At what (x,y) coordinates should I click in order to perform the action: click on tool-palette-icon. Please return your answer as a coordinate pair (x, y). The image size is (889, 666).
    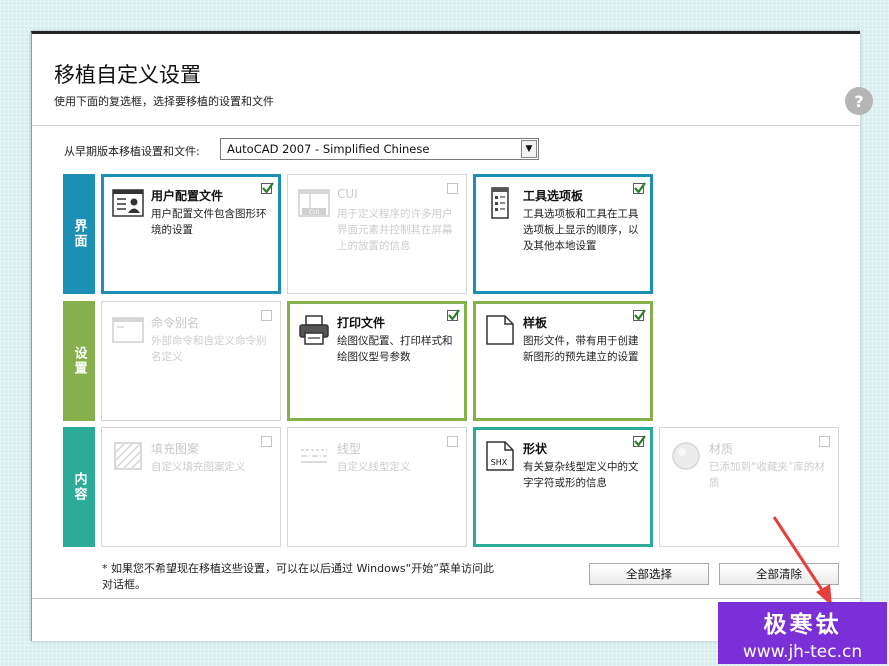
    Looking at the image, I should click on (500, 203).